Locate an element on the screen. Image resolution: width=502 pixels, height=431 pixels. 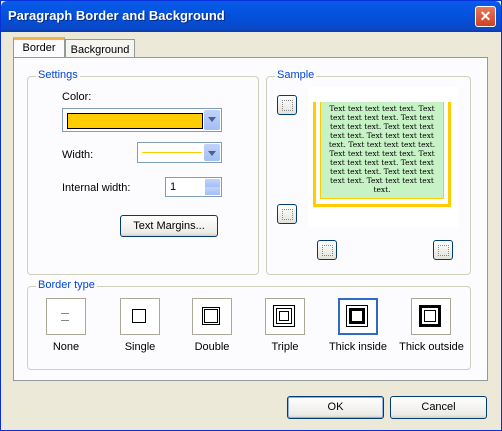
close-button: ✕ is located at coordinates (485, 16).